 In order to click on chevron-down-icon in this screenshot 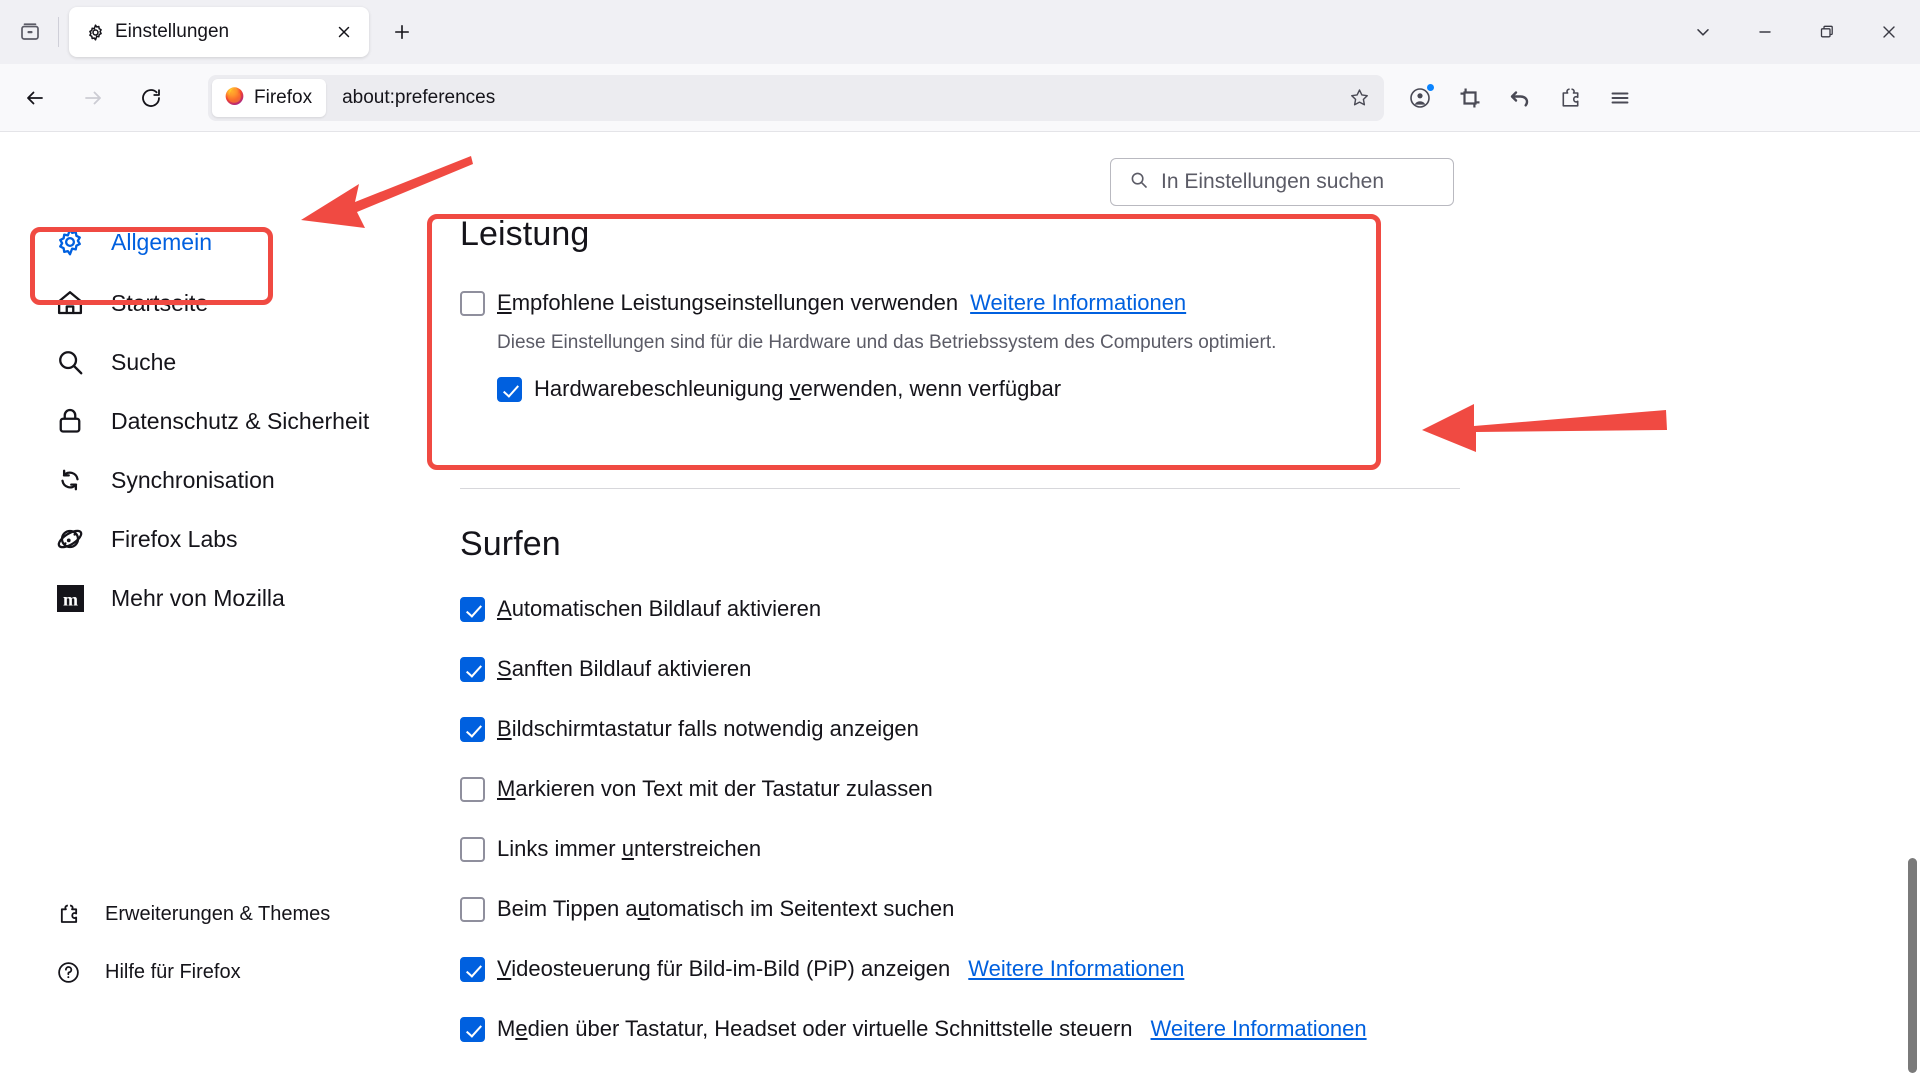, I will do `click(1703, 32)`.